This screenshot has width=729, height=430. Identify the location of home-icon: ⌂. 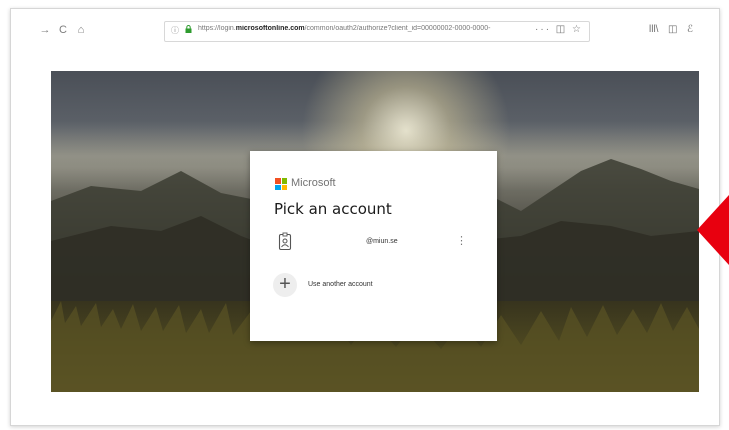
(81, 30).